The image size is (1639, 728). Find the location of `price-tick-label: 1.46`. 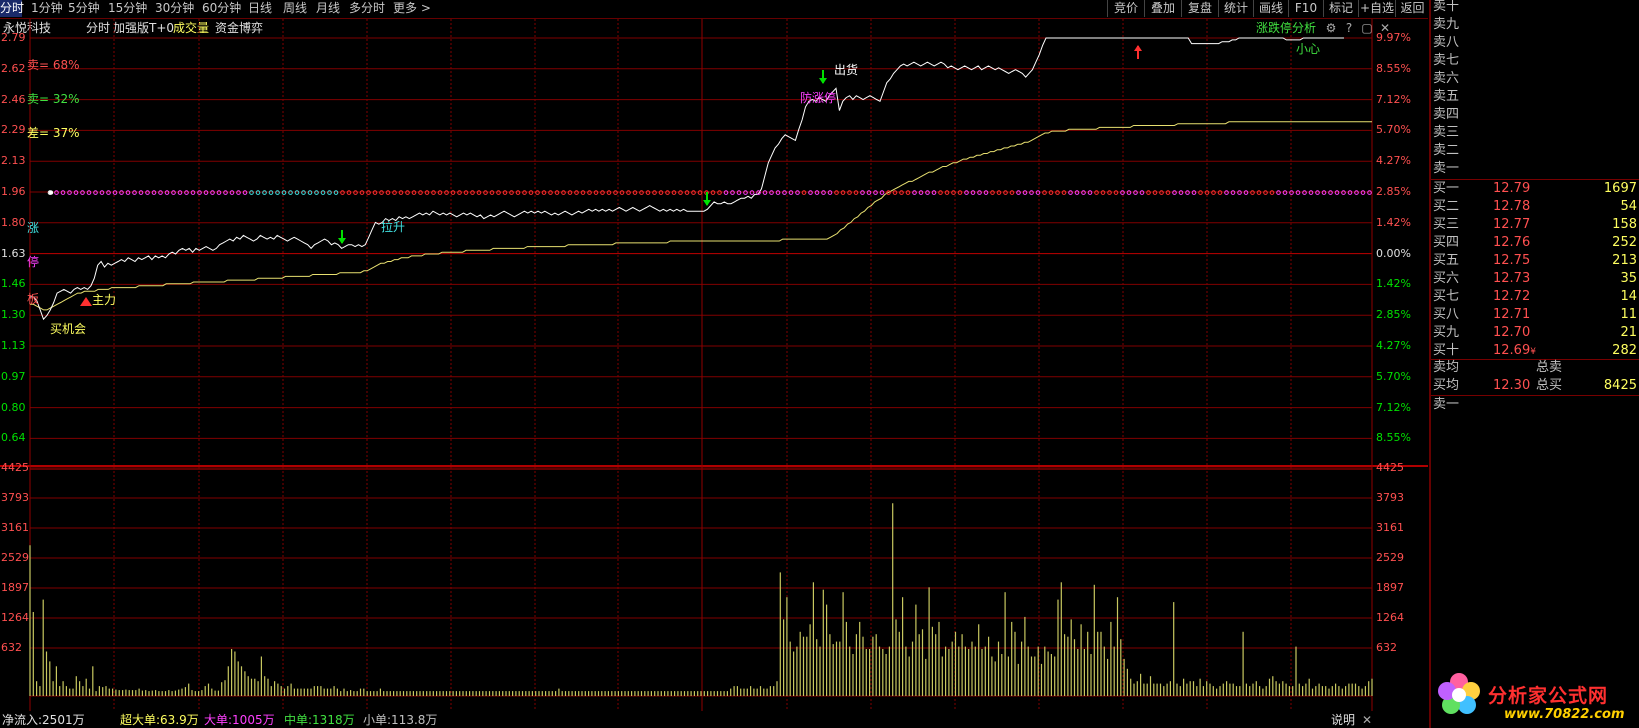

price-tick-label: 1.46 is located at coordinates (13, 284).